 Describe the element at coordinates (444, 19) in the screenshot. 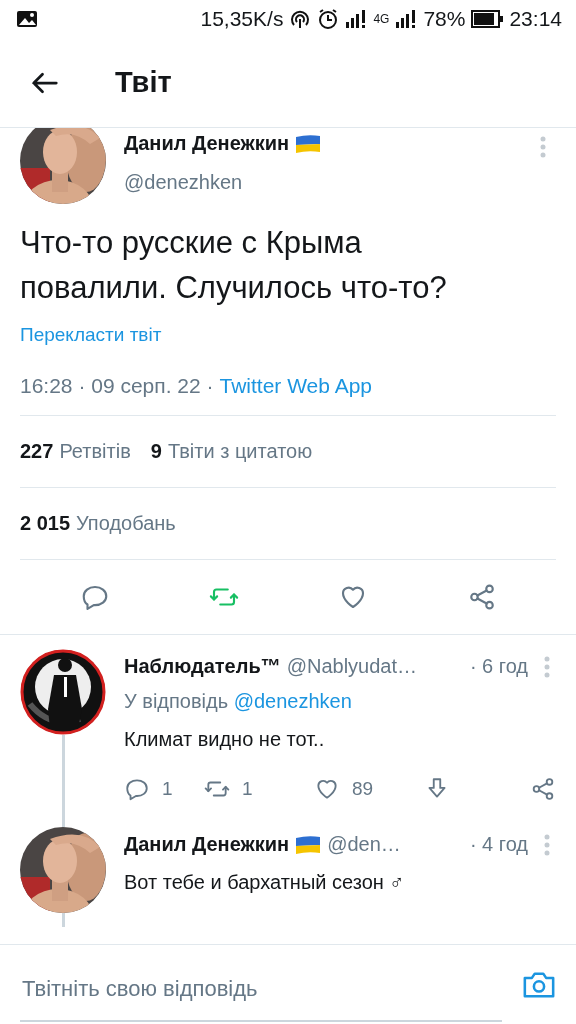

I see `battery-level: 78%` at that location.